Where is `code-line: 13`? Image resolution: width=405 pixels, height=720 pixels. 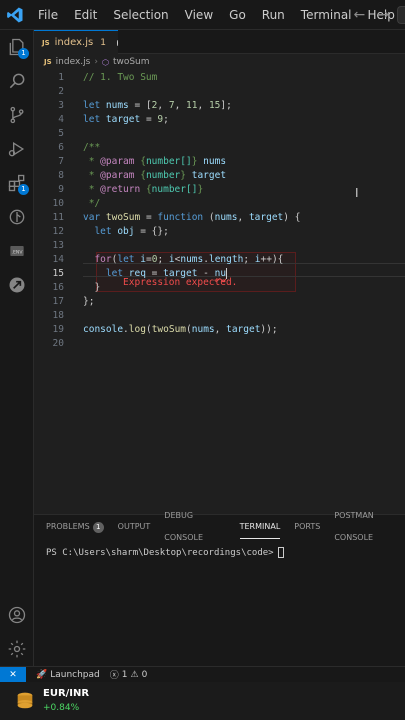
code-line: 13 is located at coordinates (219, 245).